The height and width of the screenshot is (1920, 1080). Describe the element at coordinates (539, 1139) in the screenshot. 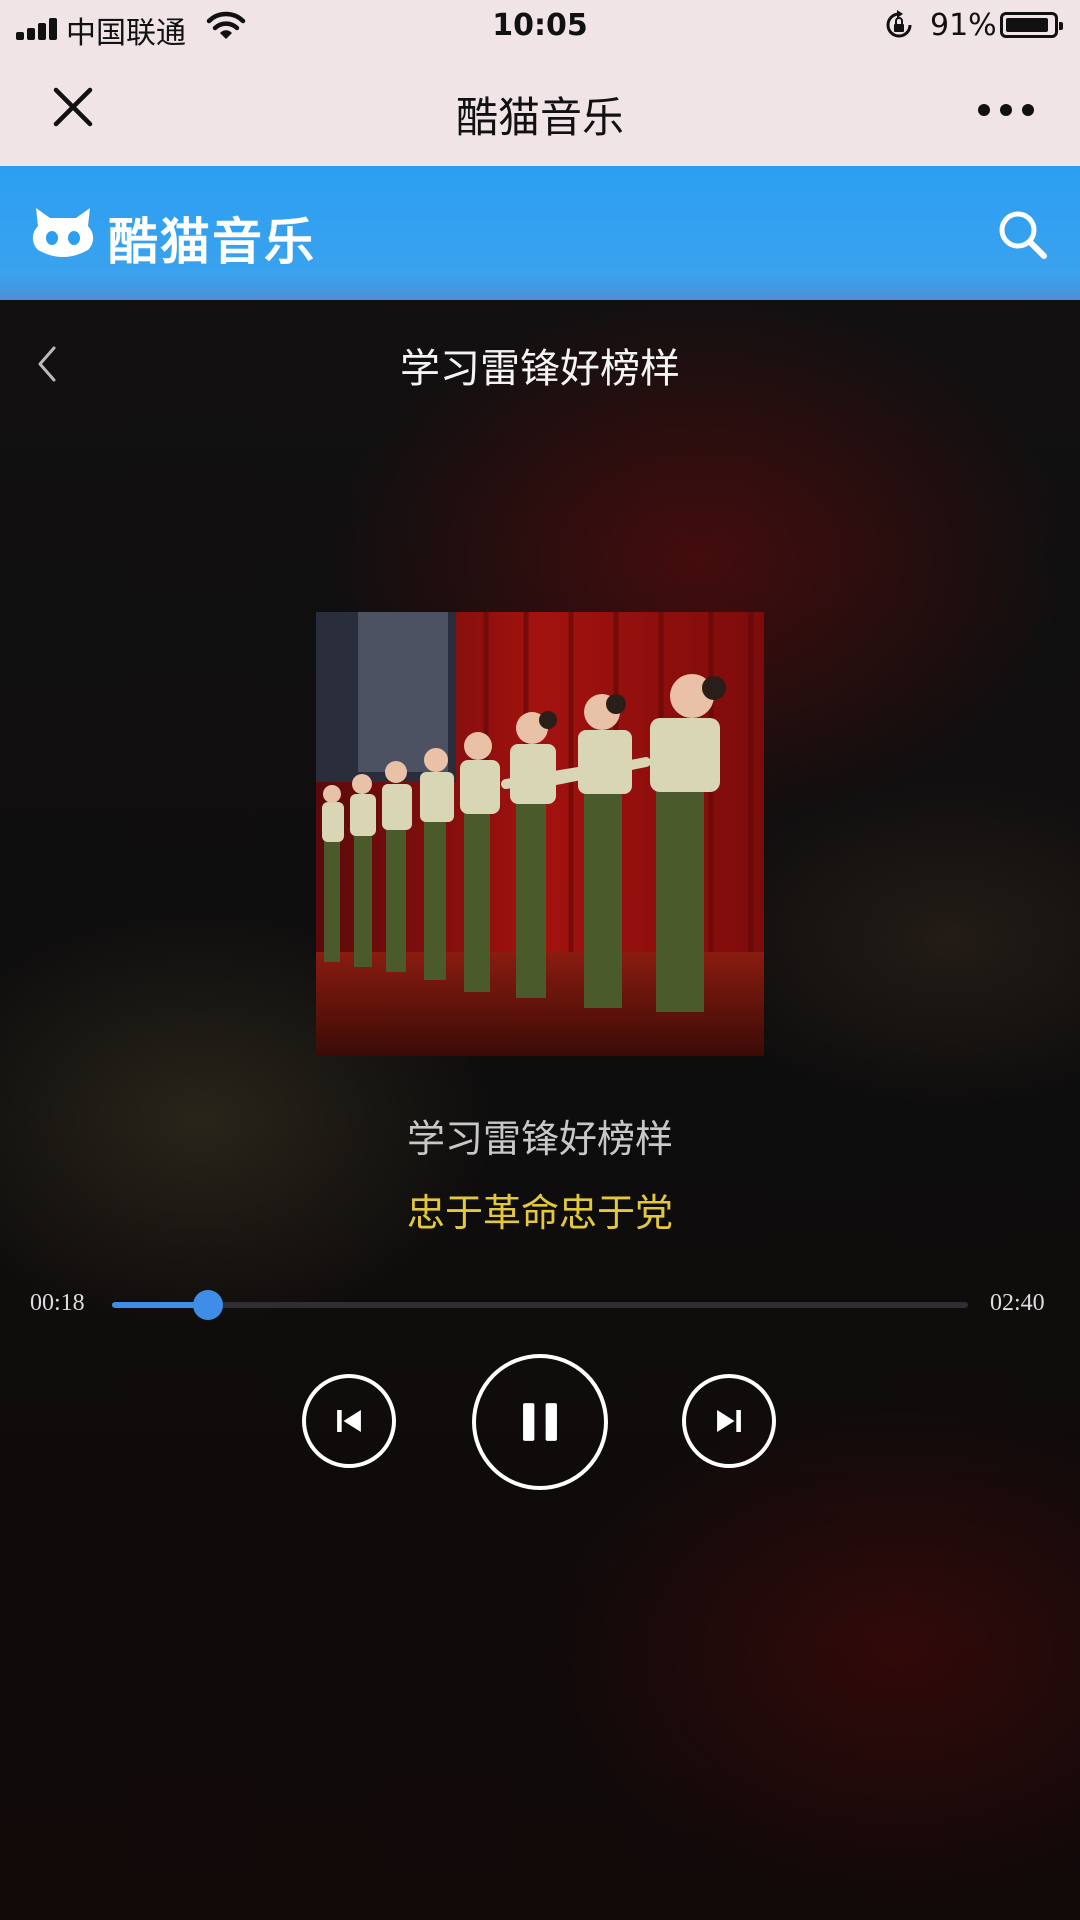

I see `lyric-current-line: 学习雷锋好榜样` at that location.